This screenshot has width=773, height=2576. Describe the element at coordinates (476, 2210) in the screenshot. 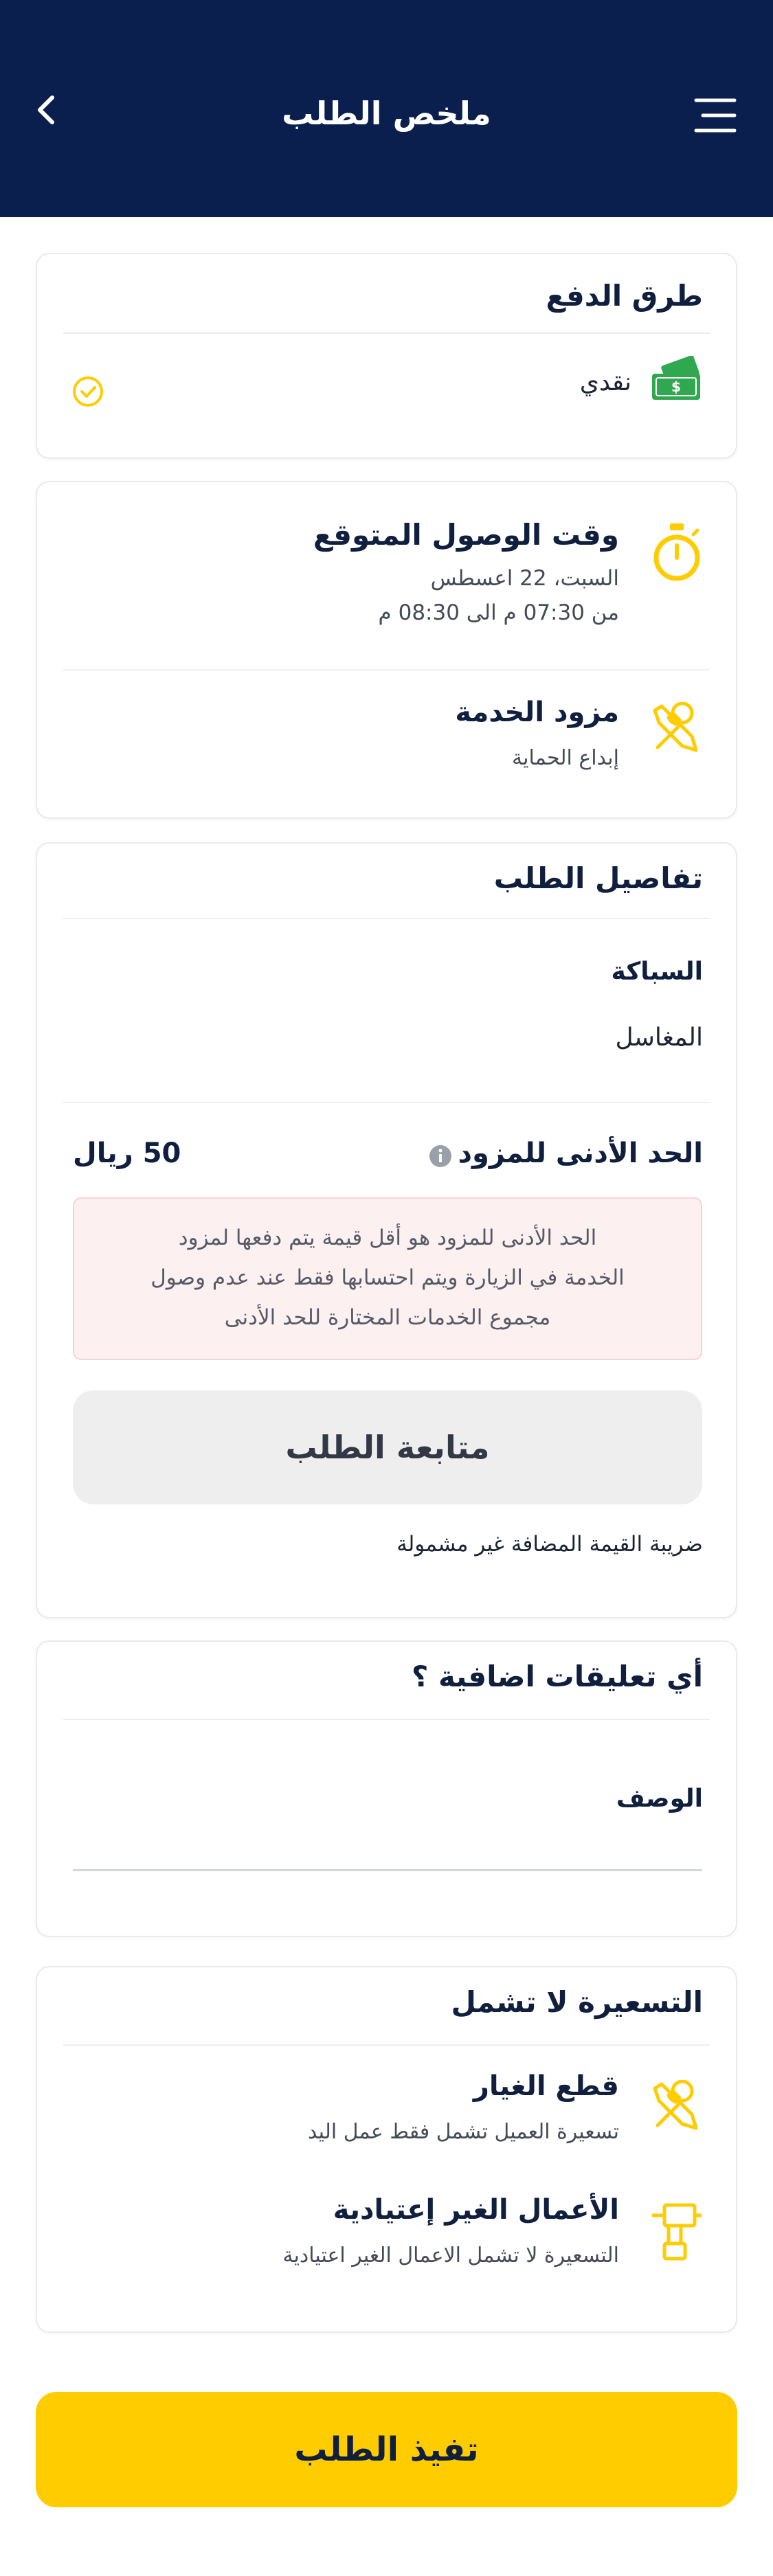

I see `pricing-item-title: الأعمال الغير إعتيادية` at that location.